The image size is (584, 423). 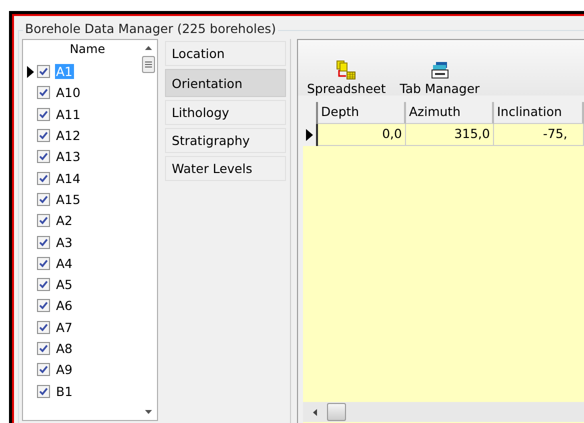 What do you see at coordinates (315, 412) in the screenshot?
I see `scroll-left-icon` at bounding box center [315, 412].